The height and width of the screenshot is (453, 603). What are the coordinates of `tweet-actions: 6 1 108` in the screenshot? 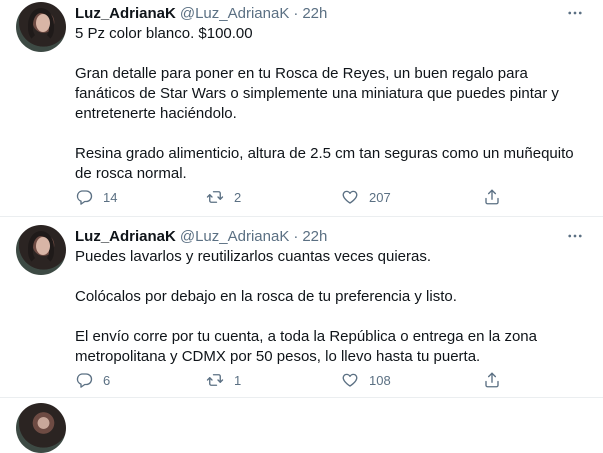 It's located at (295, 380).